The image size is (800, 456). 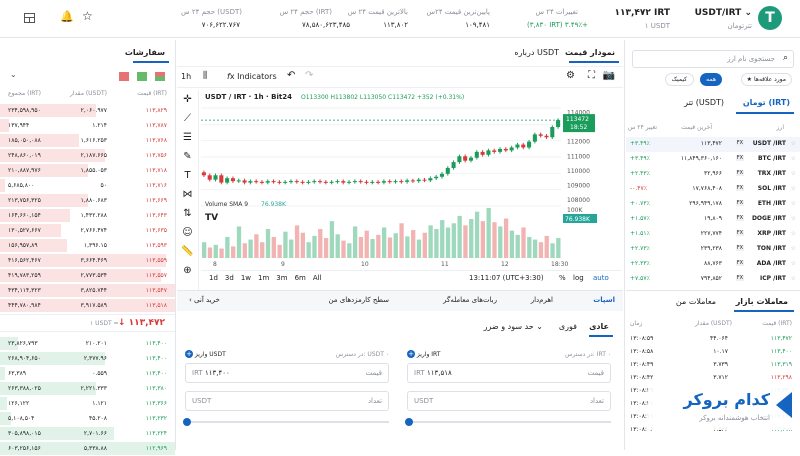 I want to click on ask-row: ۱۱۳,۷۱۸ ۱,۸۵۵.۰۵۳ ۲۱۰,۸۸۷,۹۷۶, so click(x=87, y=170).